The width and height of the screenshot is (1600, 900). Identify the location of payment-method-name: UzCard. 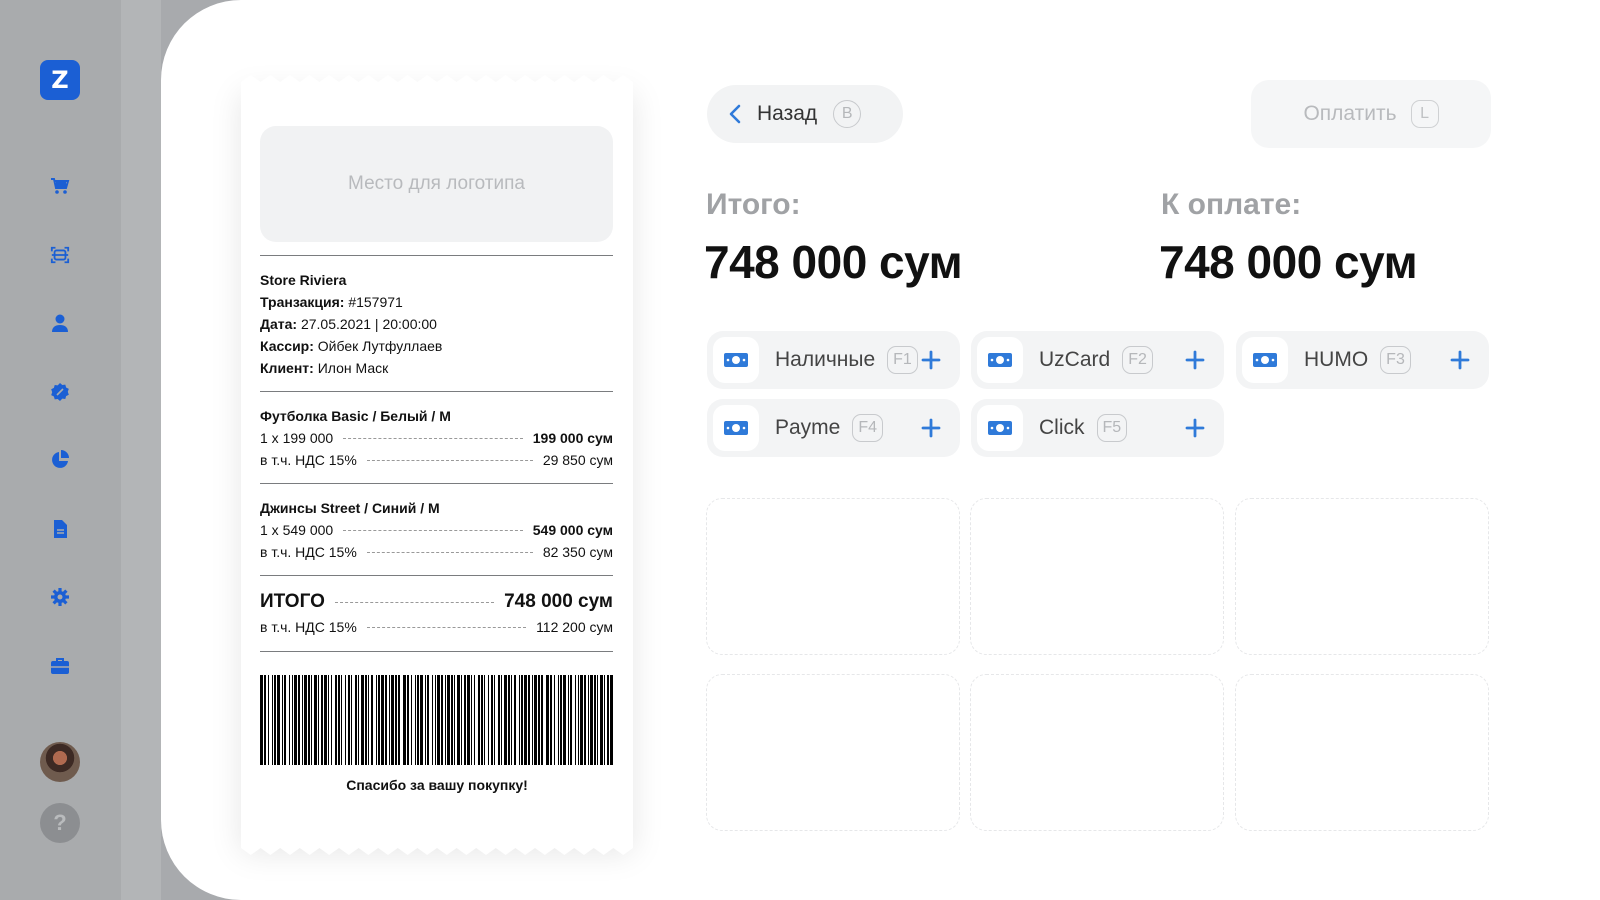
(1075, 359).